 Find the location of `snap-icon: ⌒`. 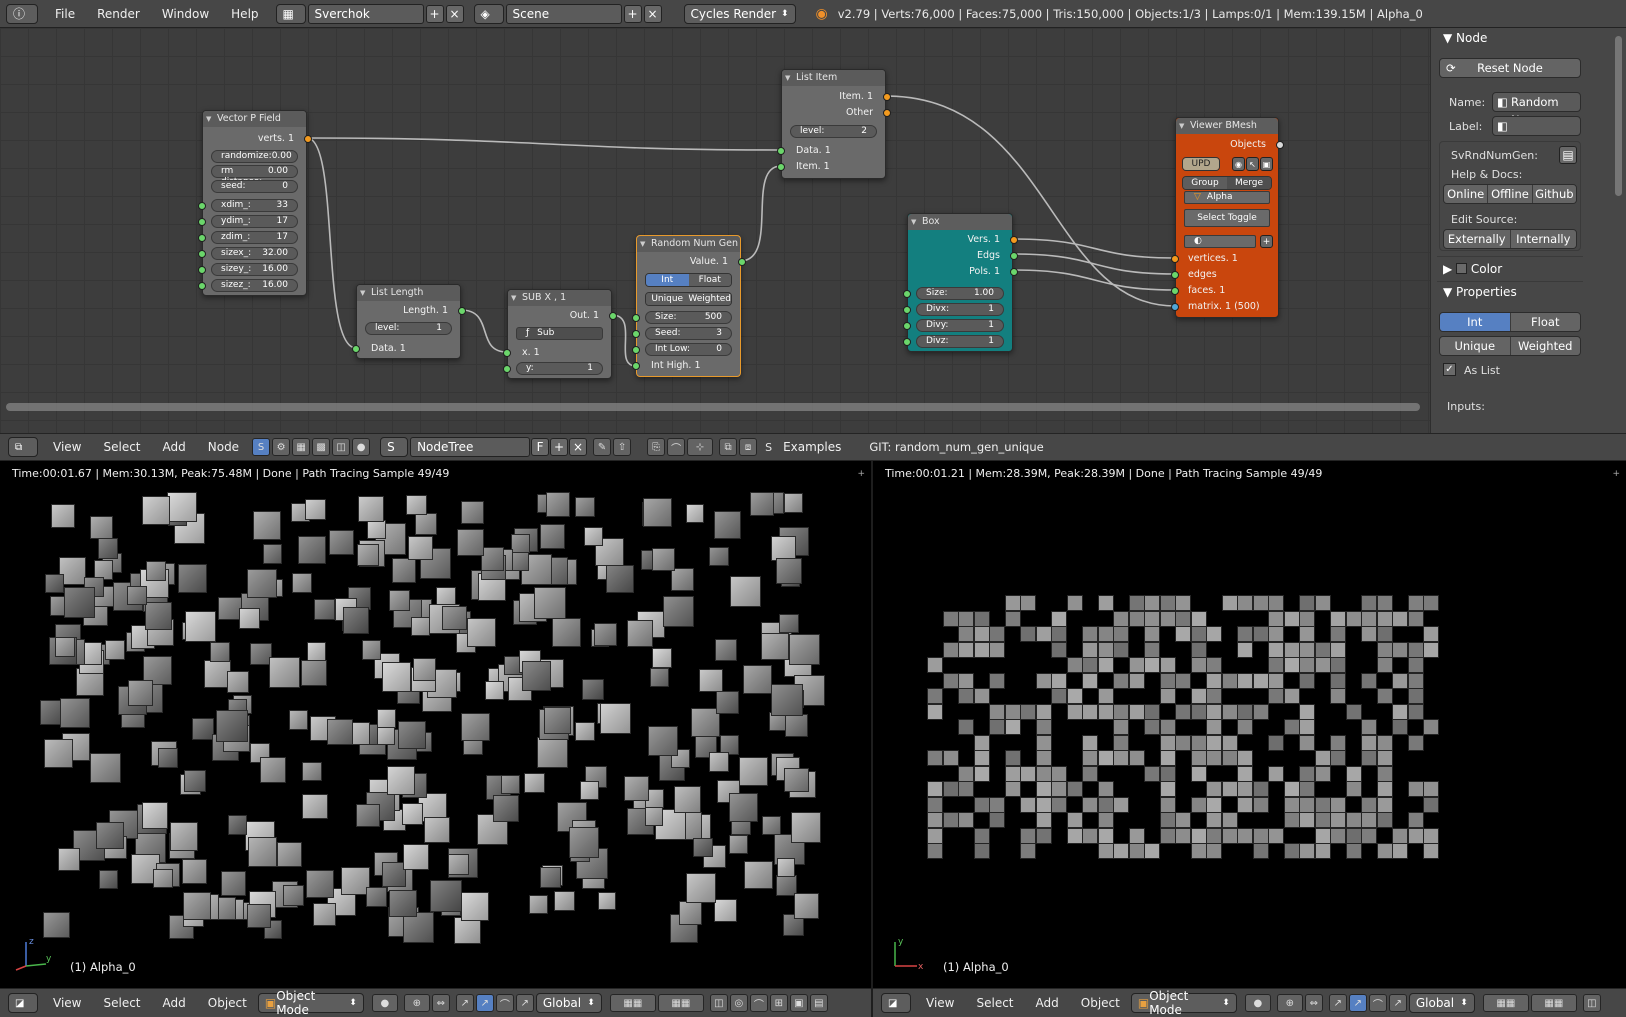

snap-icon: ⌒ is located at coordinates (758, 1003).